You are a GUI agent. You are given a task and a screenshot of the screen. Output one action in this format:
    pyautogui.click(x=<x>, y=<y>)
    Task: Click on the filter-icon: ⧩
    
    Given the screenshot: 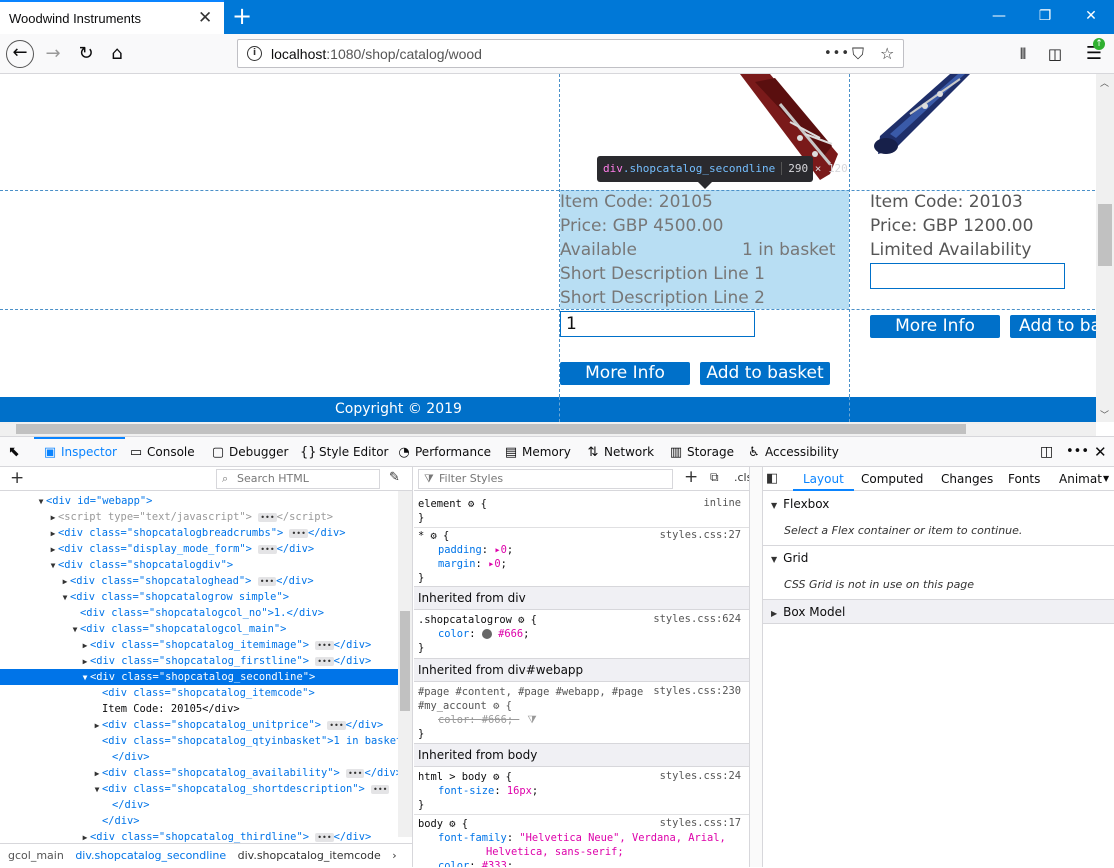 What is the action you would take?
    pyautogui.click(x=531, y=720)
    